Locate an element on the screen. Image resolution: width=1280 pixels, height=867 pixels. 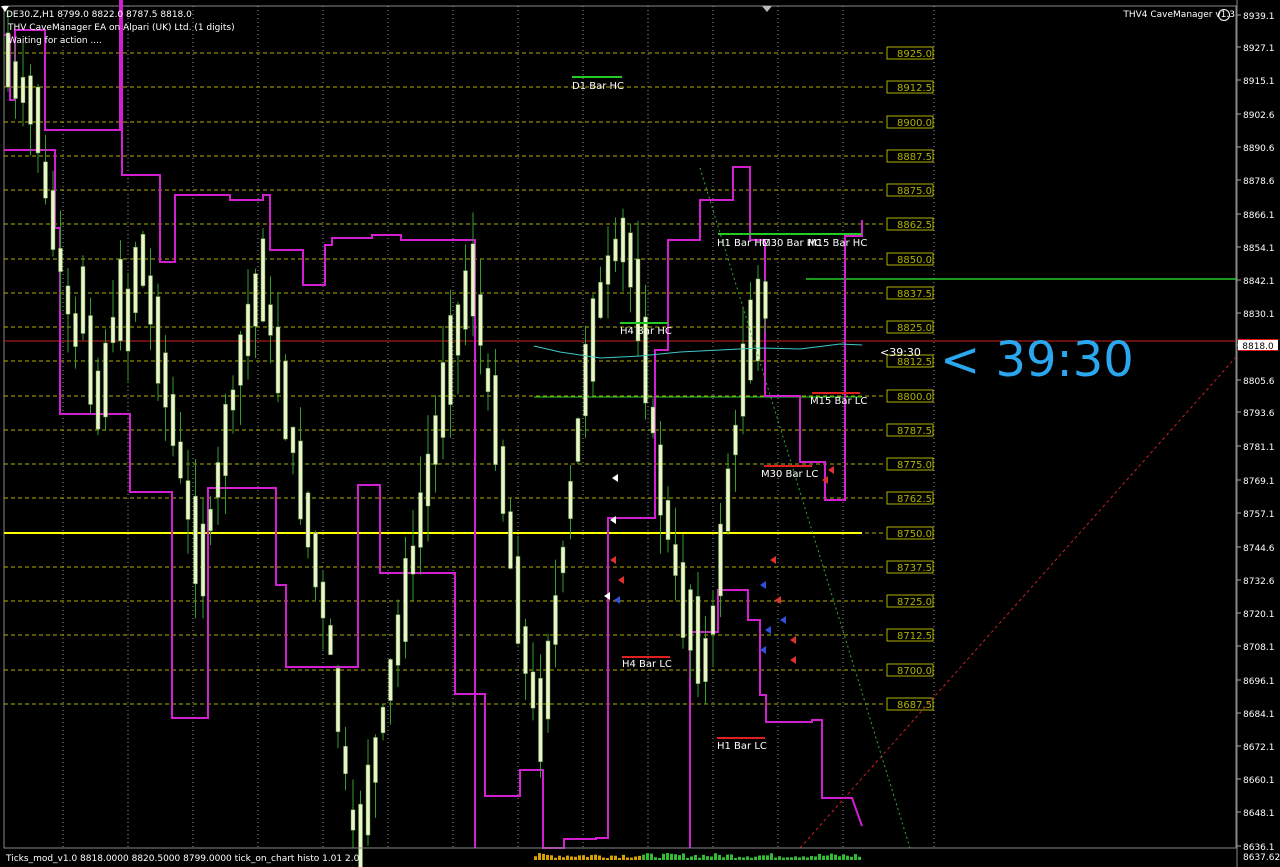
price-axis-label: 8769.1 is located at coordinates (1259, 482).